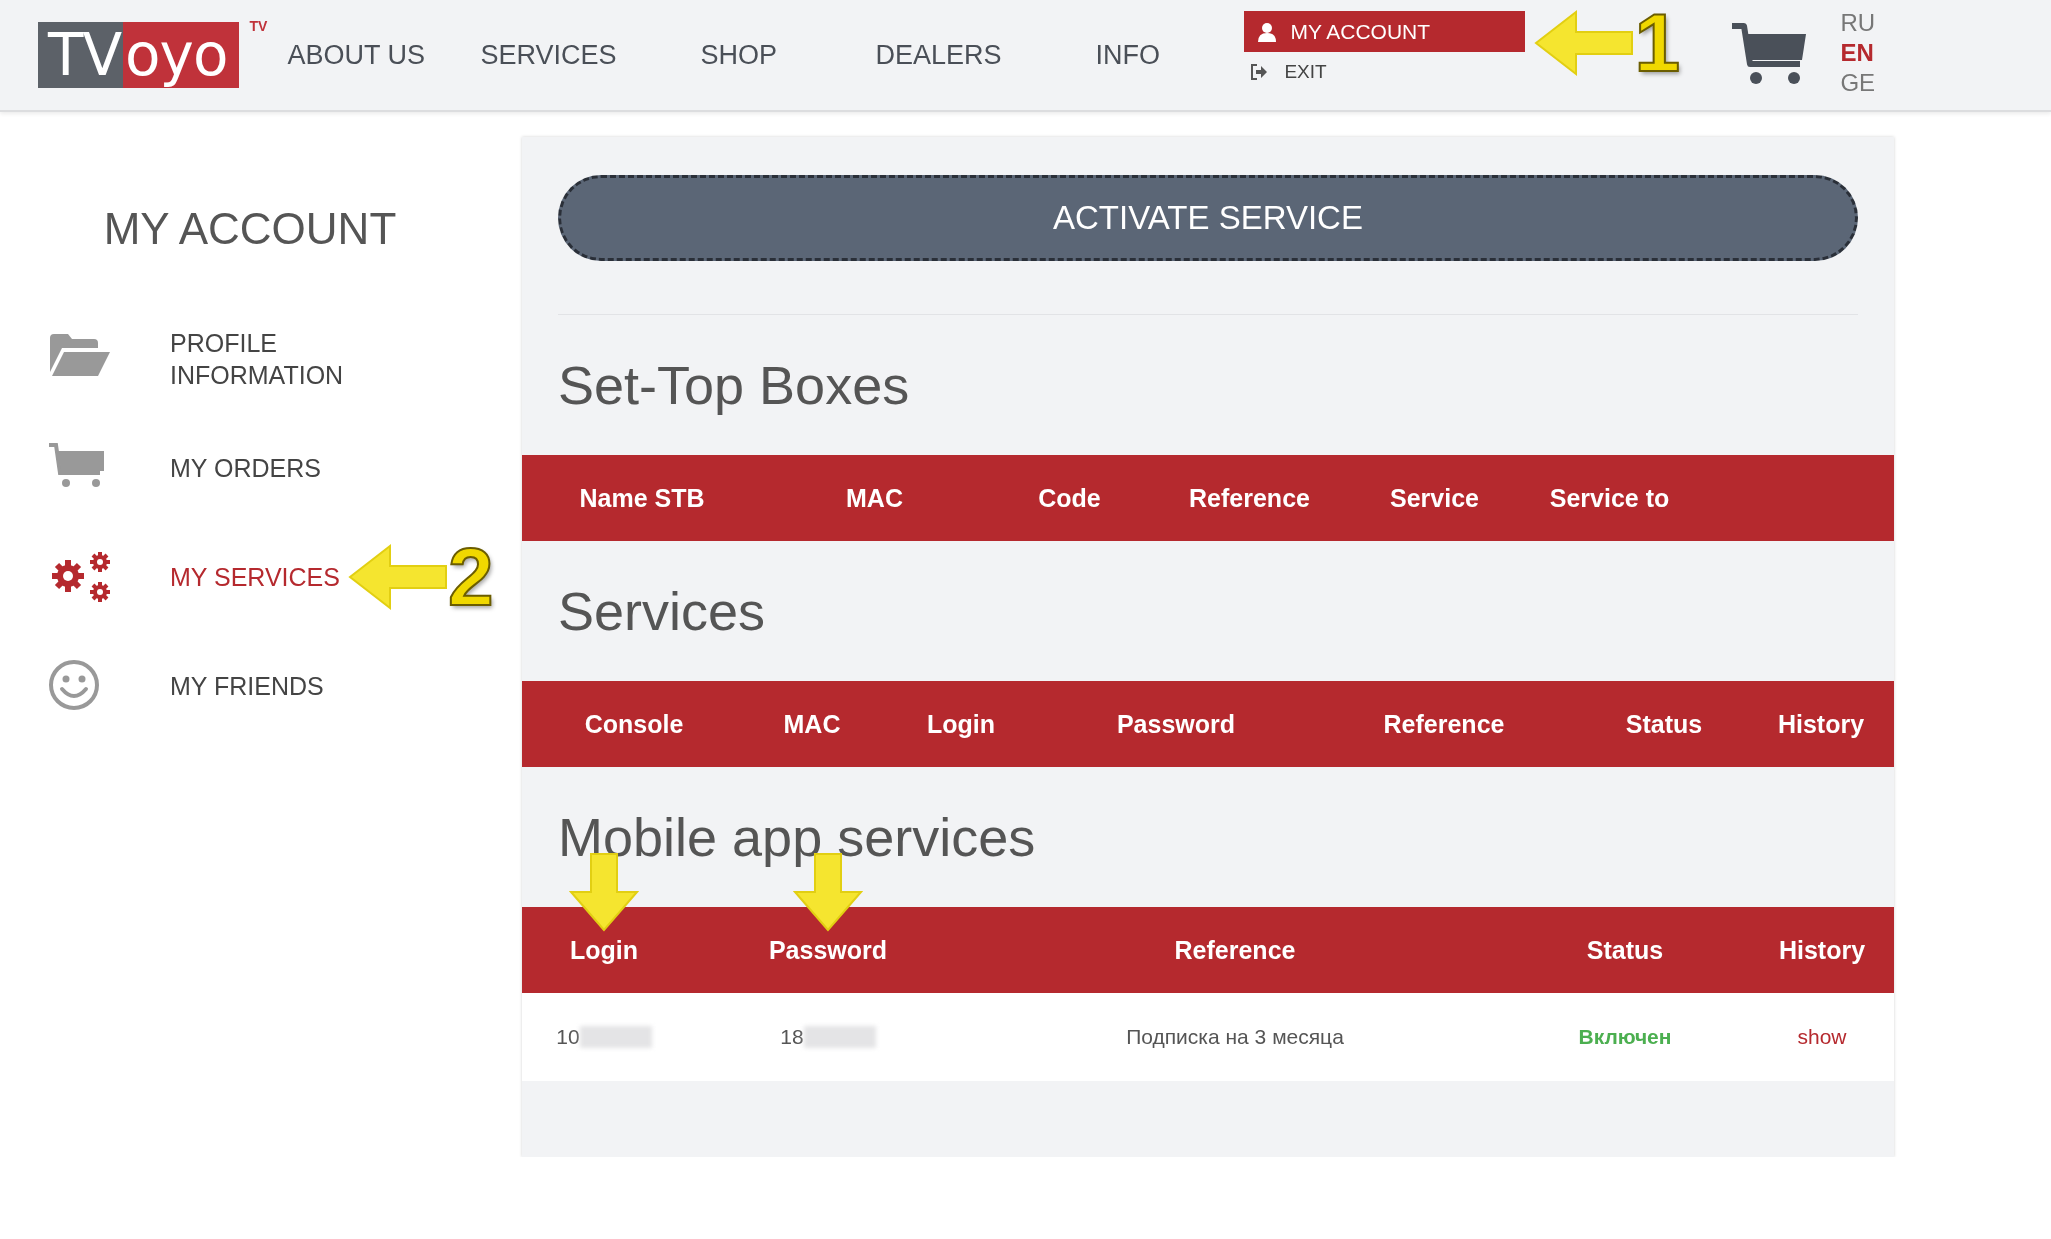 This screenshot has width=2051, height=1239. What do you see at coordinates (1625, 1037) in the screenshot?
I see `status-text: Включен` at bounding box center [1625, 1037].